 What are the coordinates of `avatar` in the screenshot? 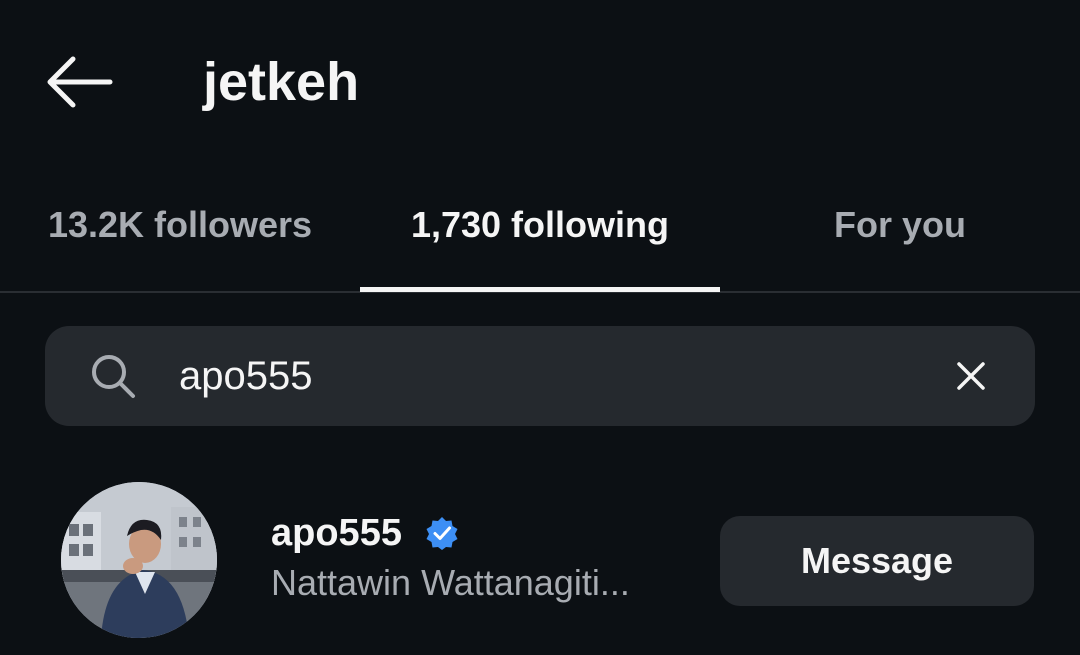 It's located at (139, 560).